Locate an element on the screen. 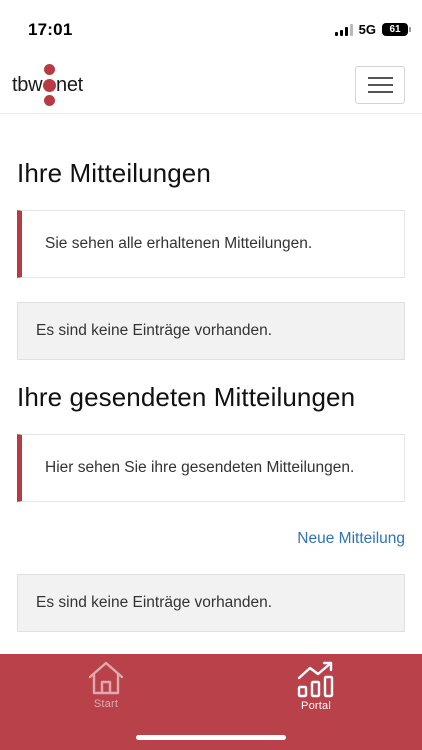  sent-empty-text: Es sind keine Einträge vorhanden. is located at coordinates (154, 602).